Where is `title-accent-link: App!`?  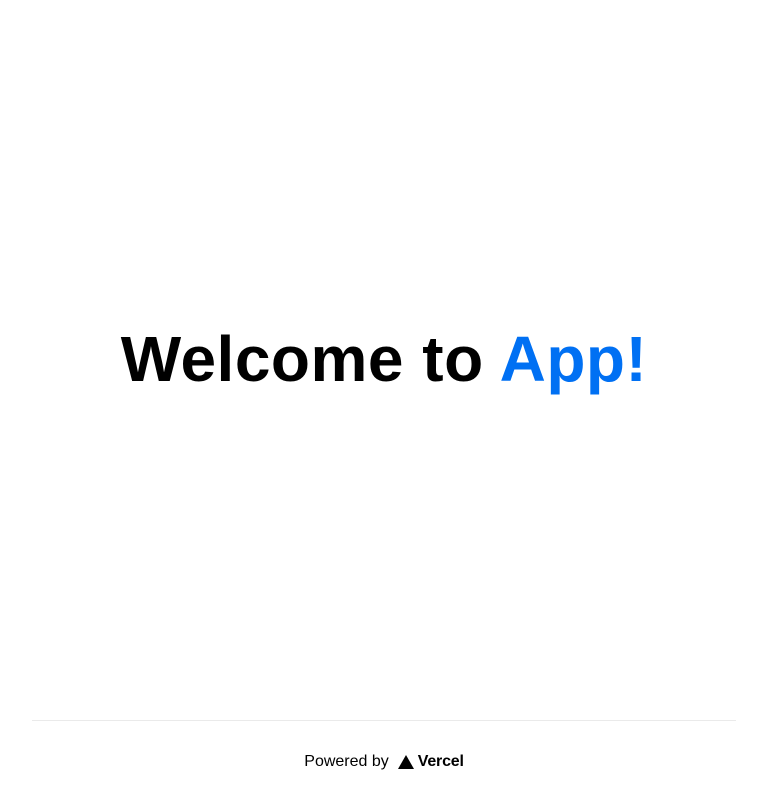
title-accent-link: App! is located at coordinates (574, 359).